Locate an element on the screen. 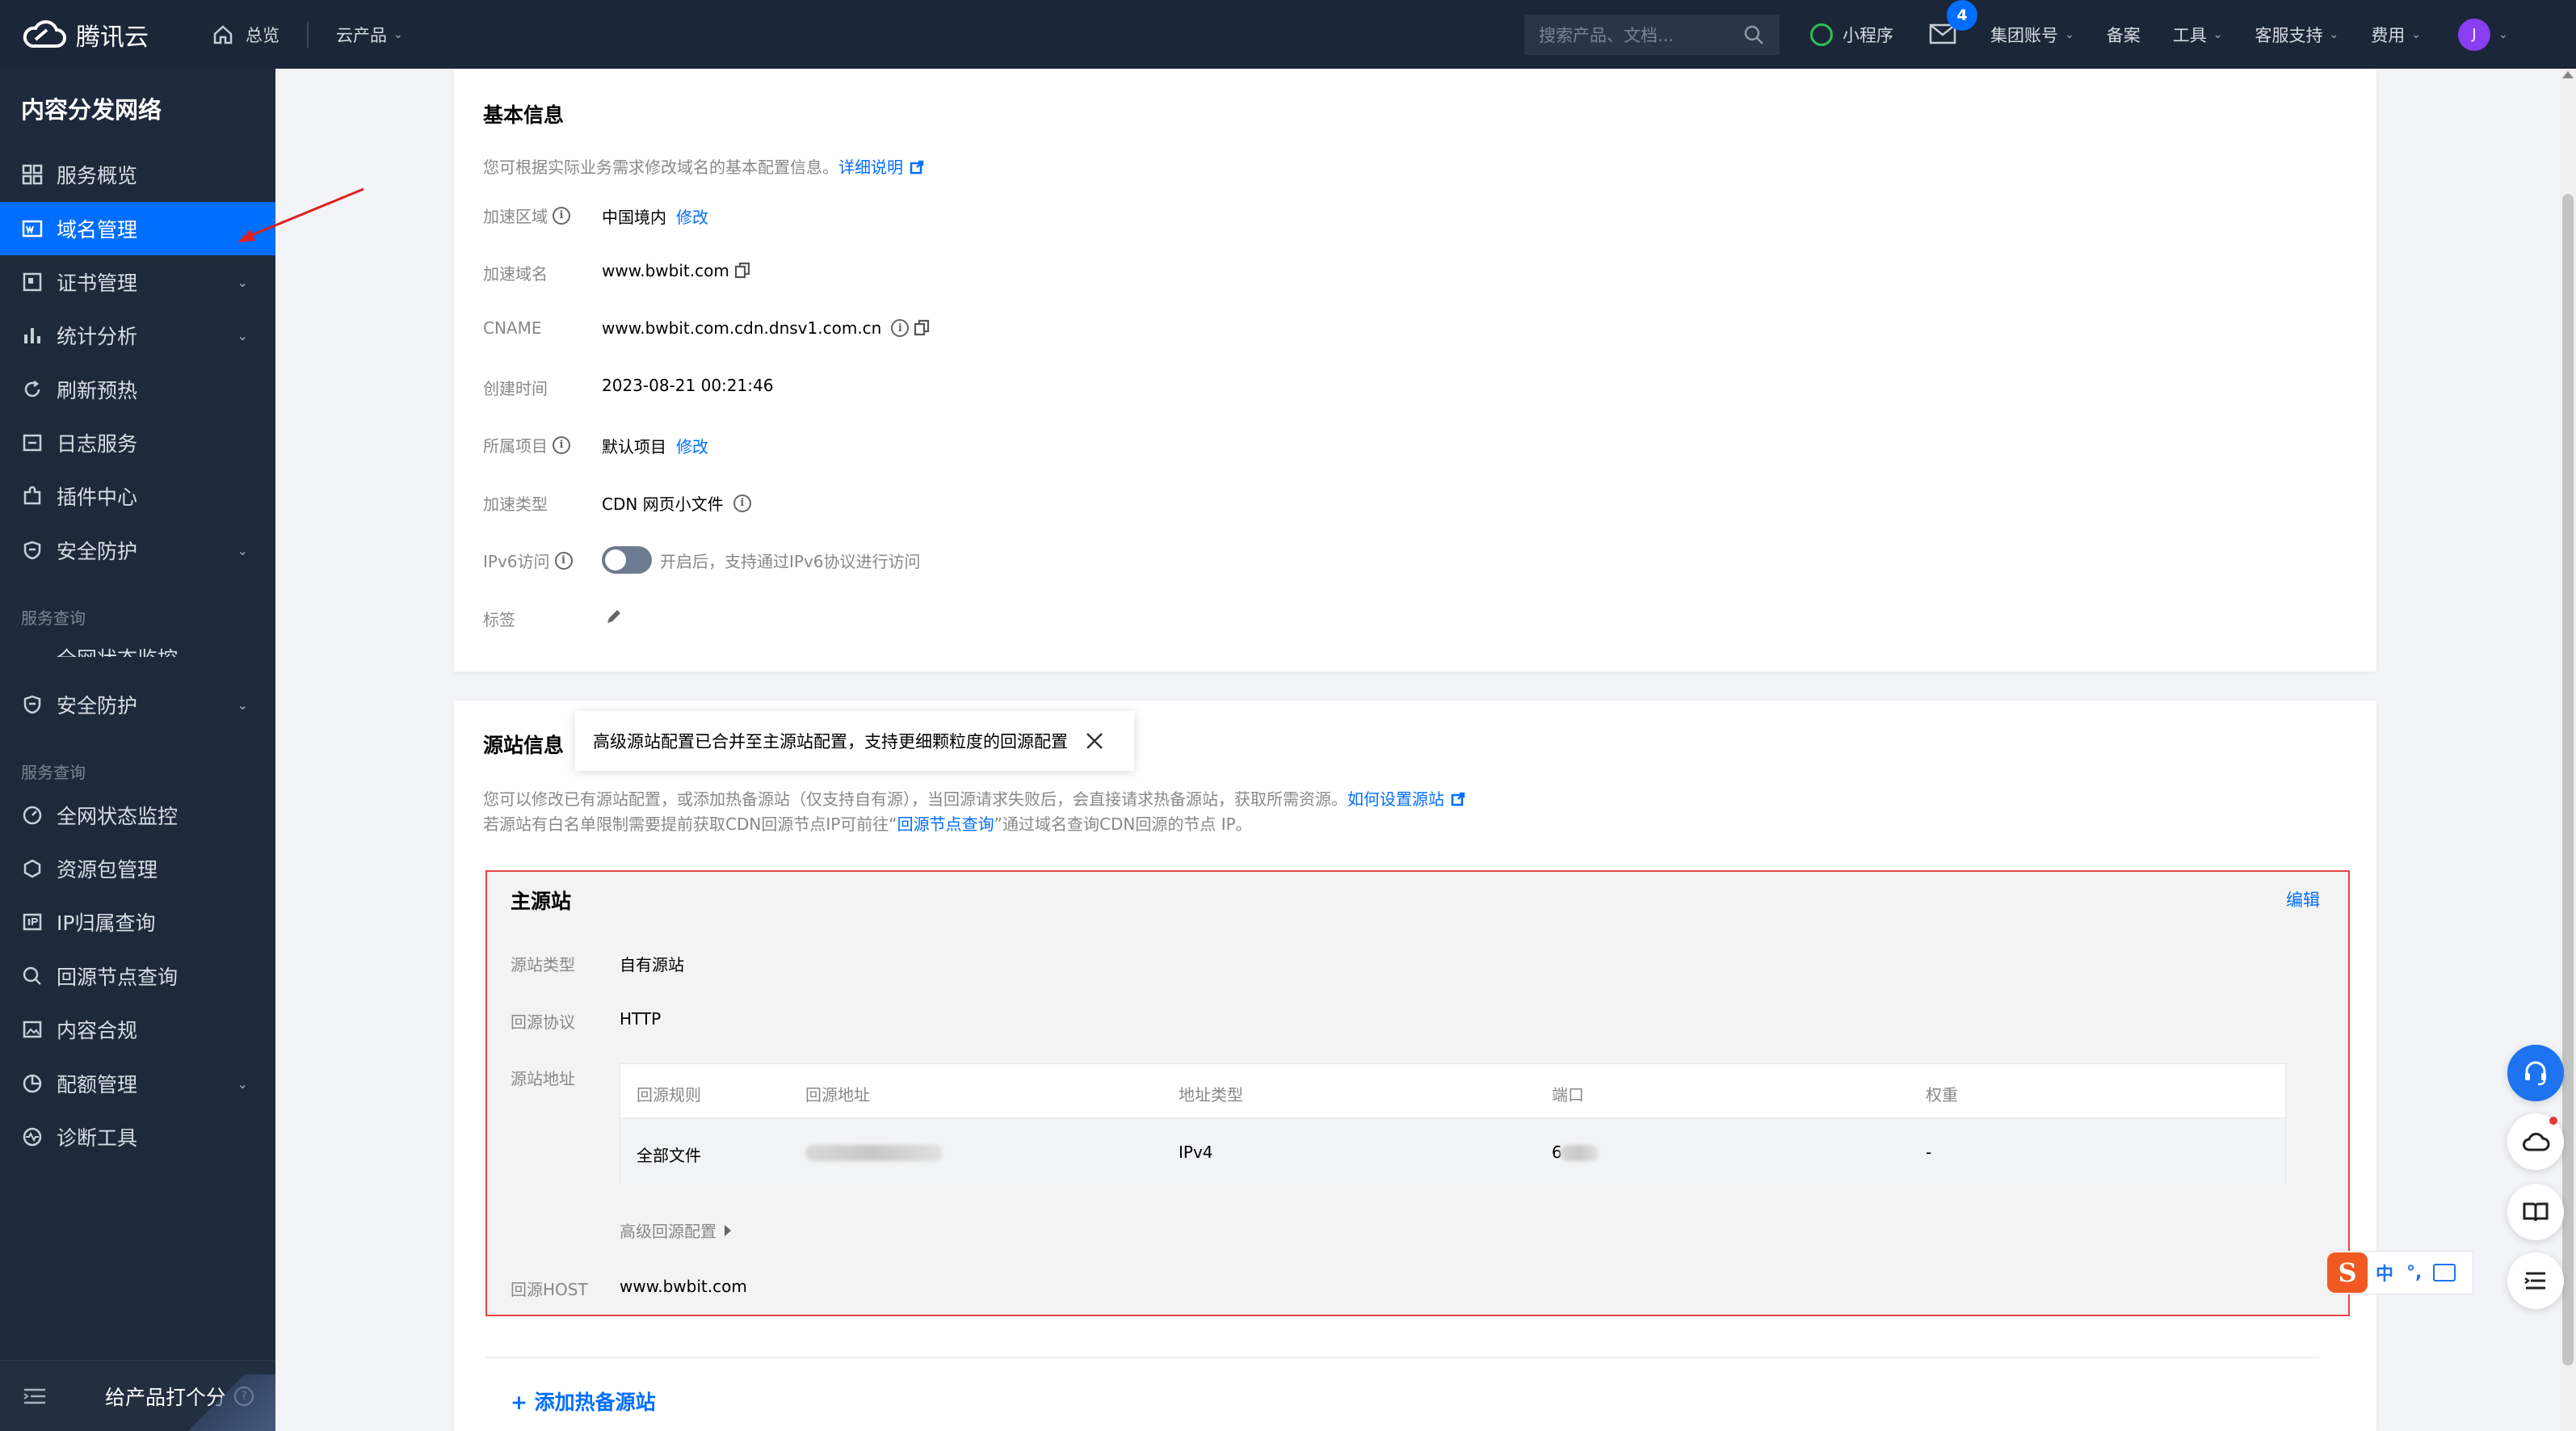  how-to-set-origin-link: 如何设置源站 is located at coordinates (1395, 799).